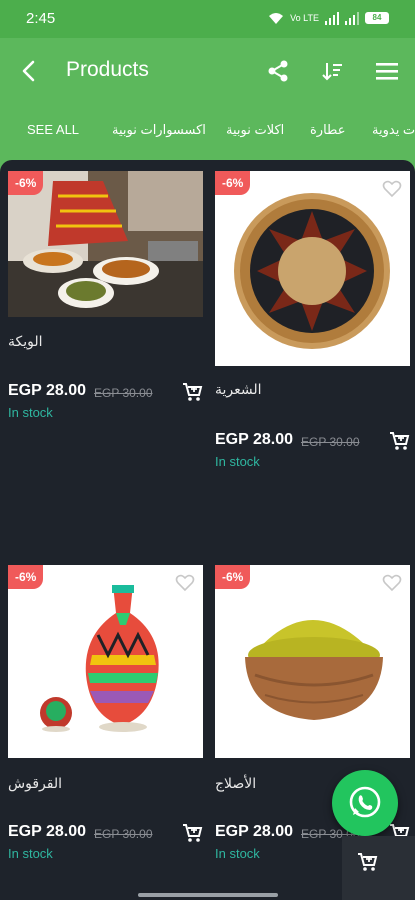 This screenshot has height=900, width=415. I want to click on product-card: -6% الويكة EGP 28.00 EGP 30.00 In stock, so click(105, 301).